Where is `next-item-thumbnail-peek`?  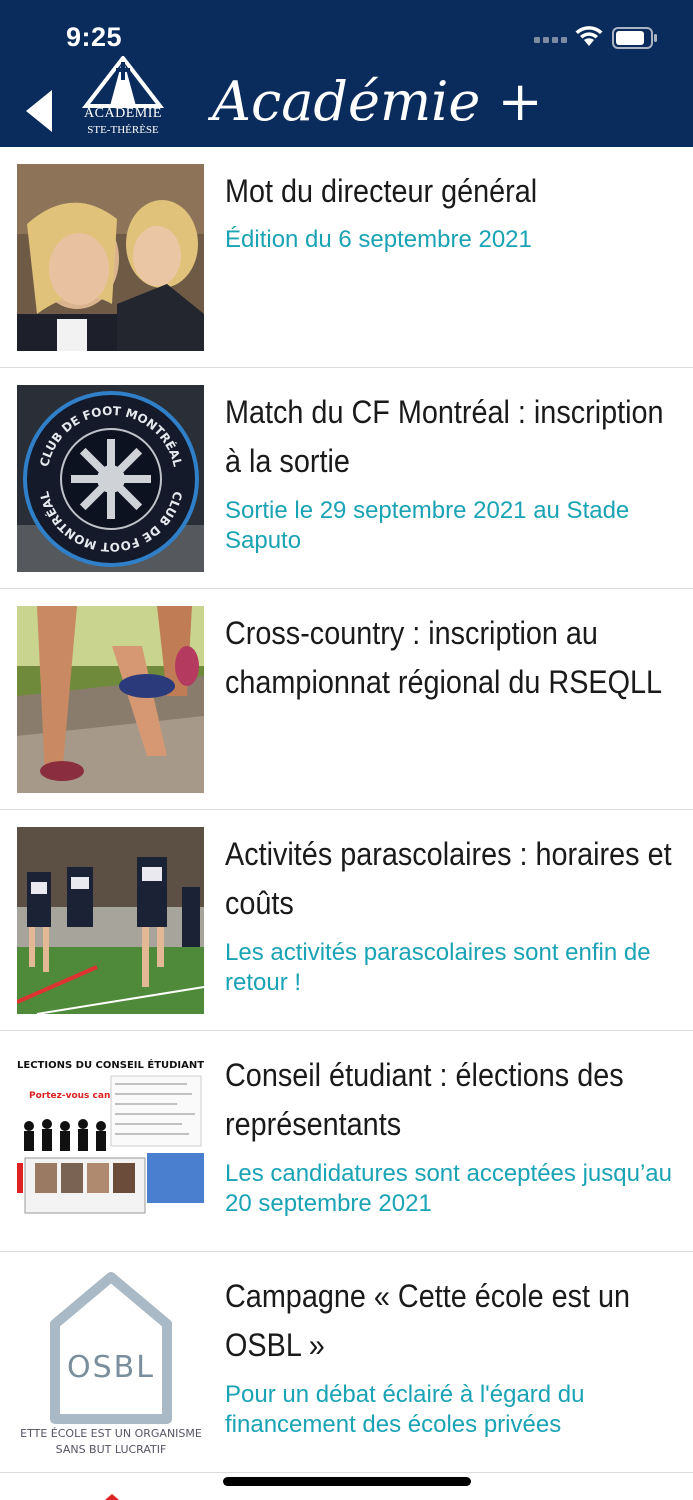 next-item-thumbnail-peek is located at coordinates (112, 1497).